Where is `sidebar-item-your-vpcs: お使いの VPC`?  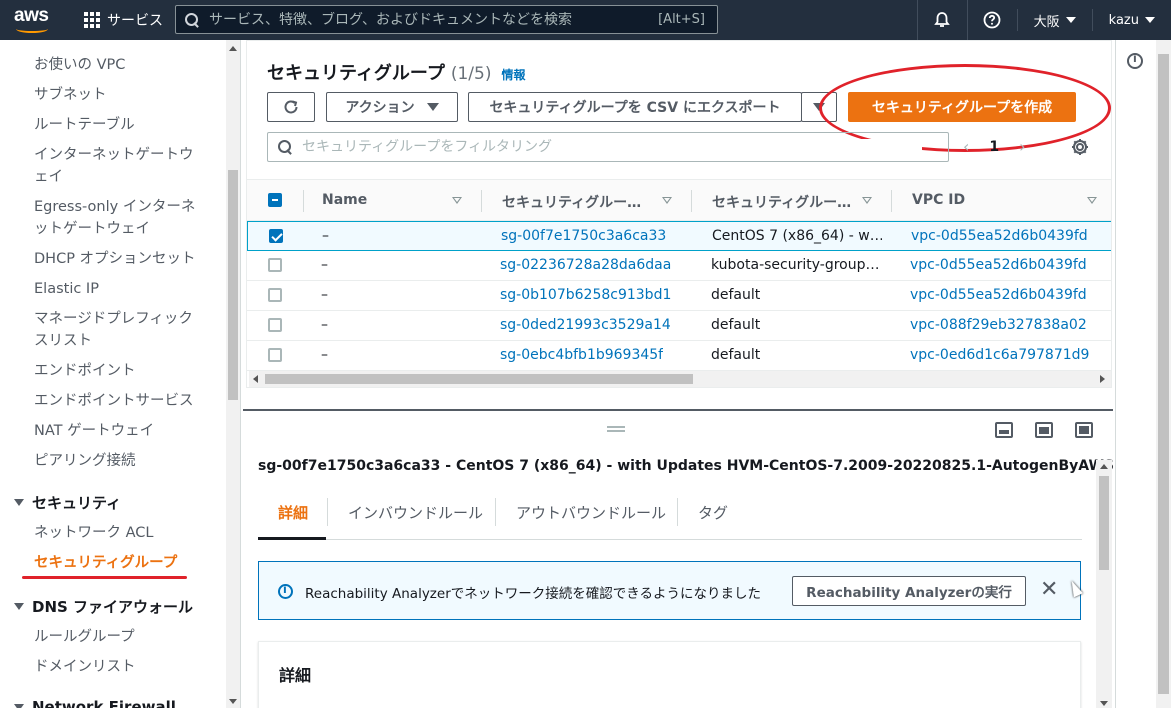 sidebar-item-your-vpcs: お使いの VPC is located at coordinates (119, 65).